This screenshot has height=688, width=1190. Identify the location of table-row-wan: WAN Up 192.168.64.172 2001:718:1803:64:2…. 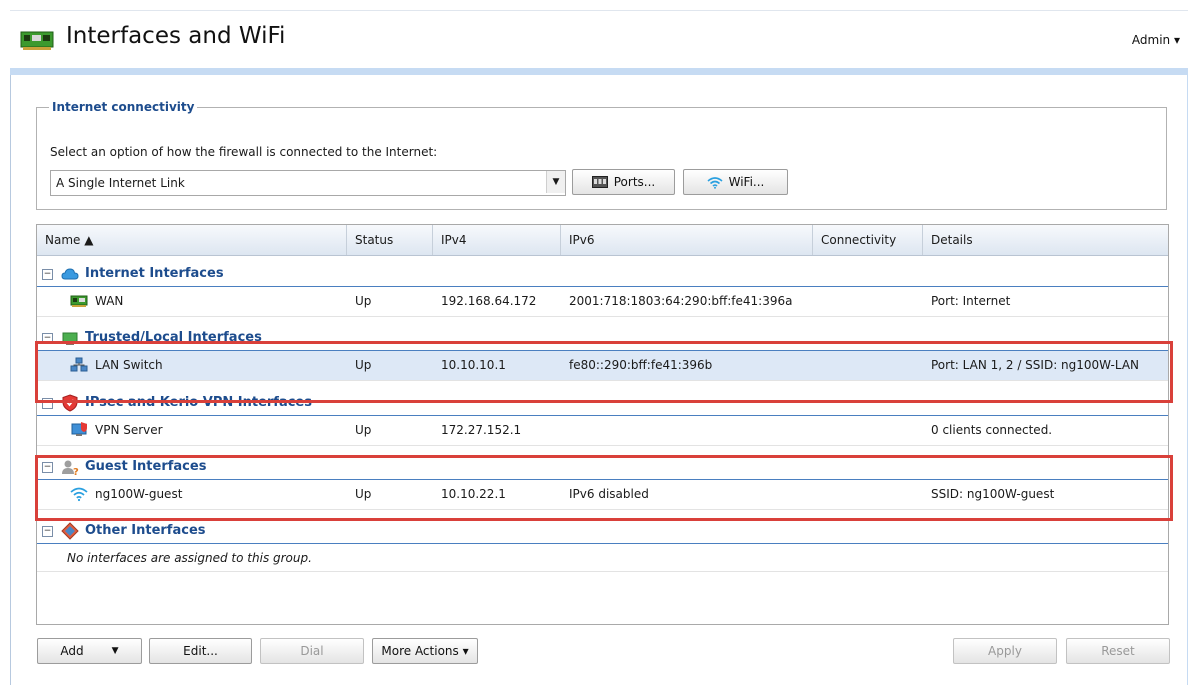
(602, 302).